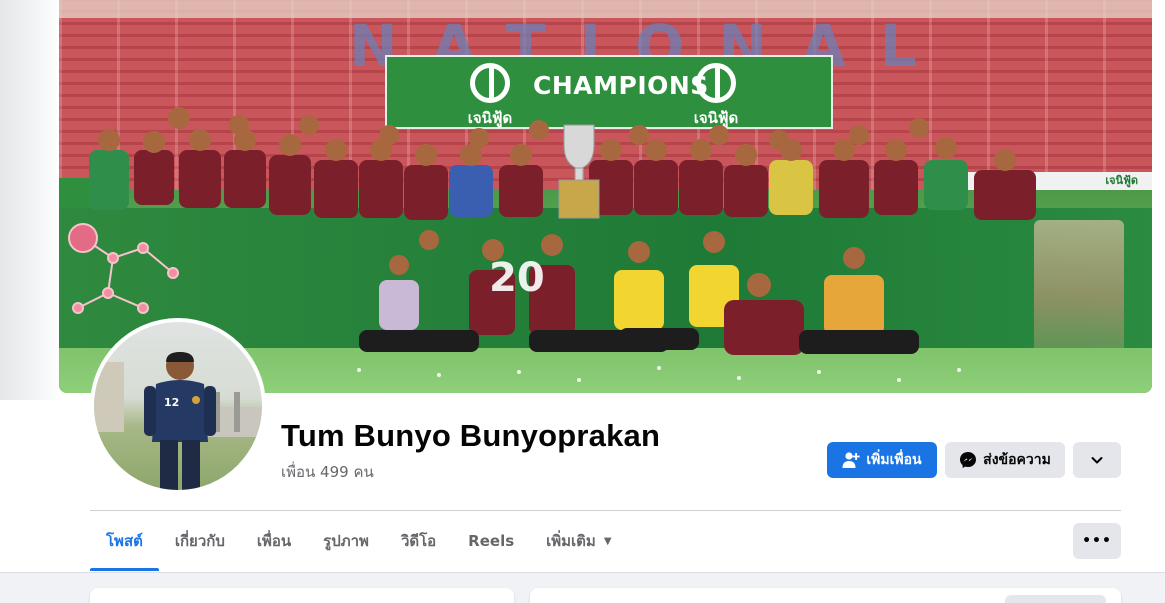 The width and height of the screenshot is (1165, 603). What do you see at coordinates (851, 460) in the screenshot?
I see `person-plus-icon` at bounding box center [851, 460].